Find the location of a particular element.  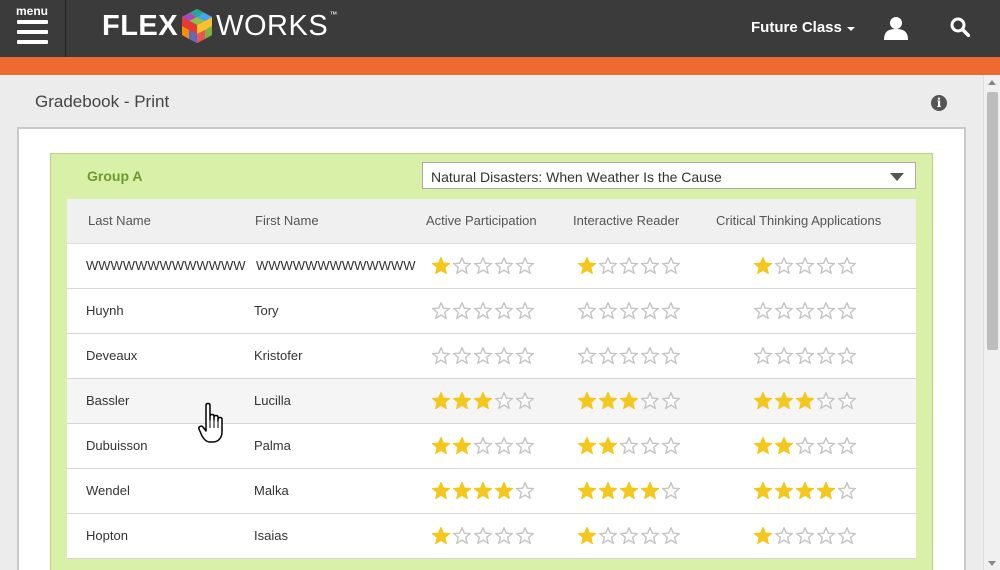

scrollbar-thumb is located at coordinates (992, 221).